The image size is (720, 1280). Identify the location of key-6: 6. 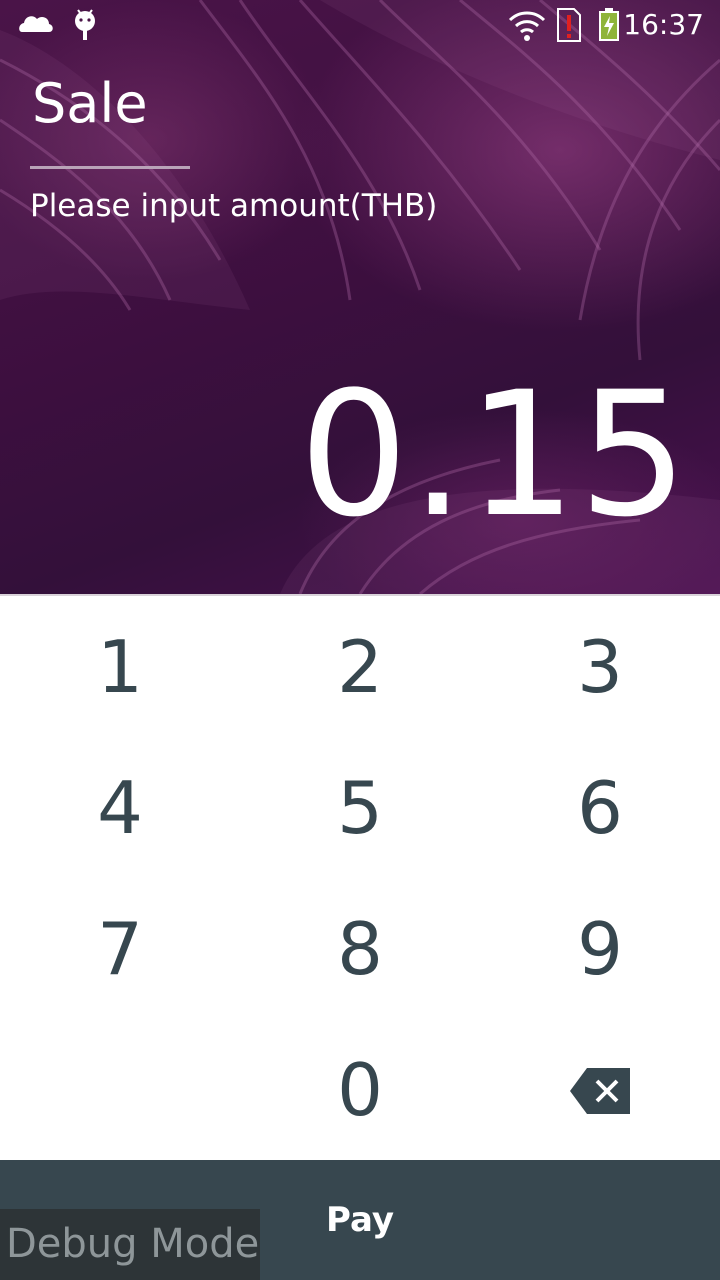
(600, 807).